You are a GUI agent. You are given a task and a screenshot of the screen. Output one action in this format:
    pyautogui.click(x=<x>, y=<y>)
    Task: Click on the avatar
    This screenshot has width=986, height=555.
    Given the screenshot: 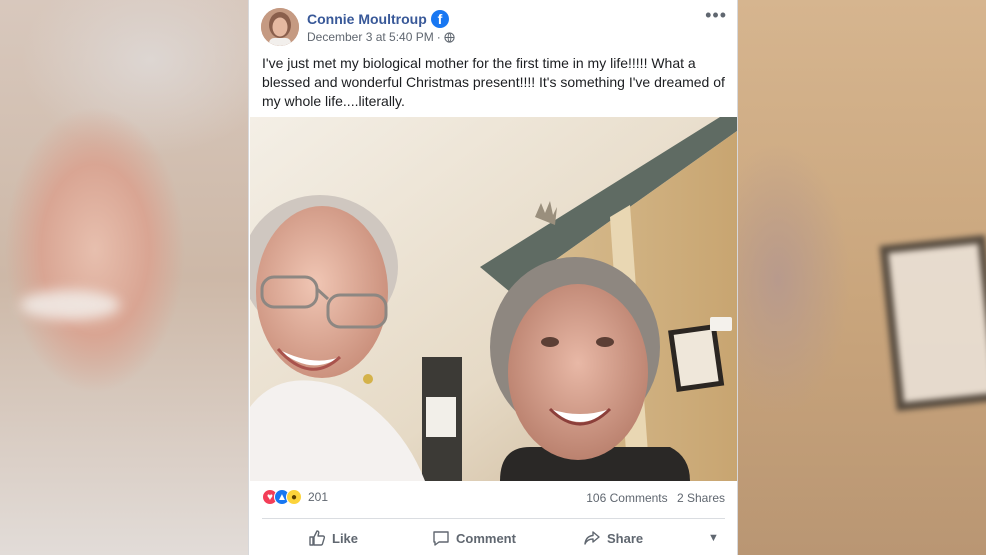 What is the action you would take?
    pyautogui.click(x=280, y=27)
    